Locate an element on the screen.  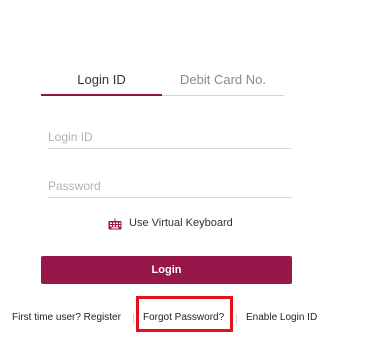
enable-login-id-link: Enable Login ID is located at coordinates (281, 317).